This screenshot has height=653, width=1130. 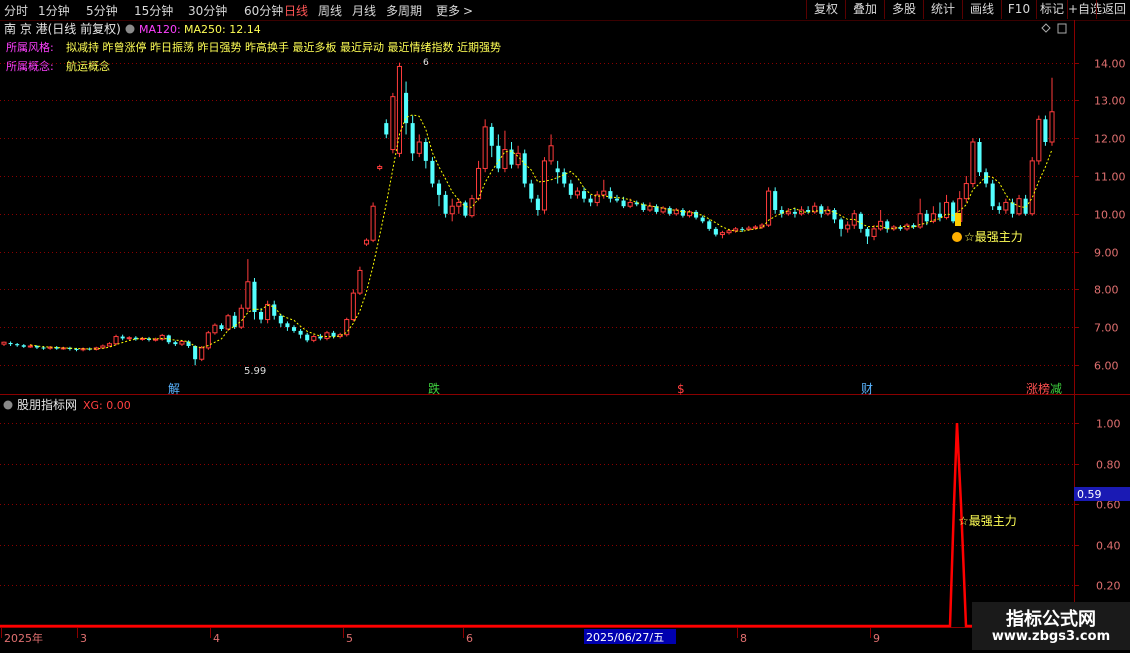 I want to click on event-tag-ranking: 榜, so click(x=1044, y=388).